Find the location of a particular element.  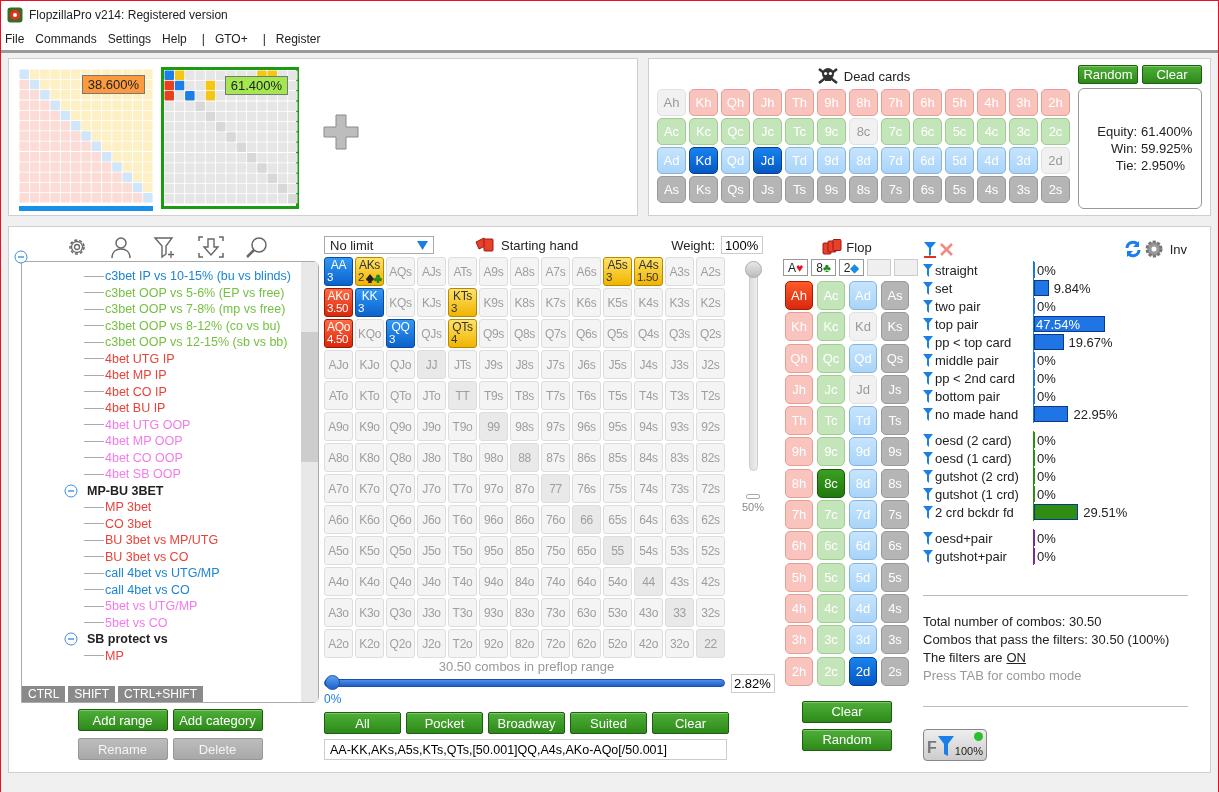

game-dropdown: No limit is located at coordinates (379, 245).